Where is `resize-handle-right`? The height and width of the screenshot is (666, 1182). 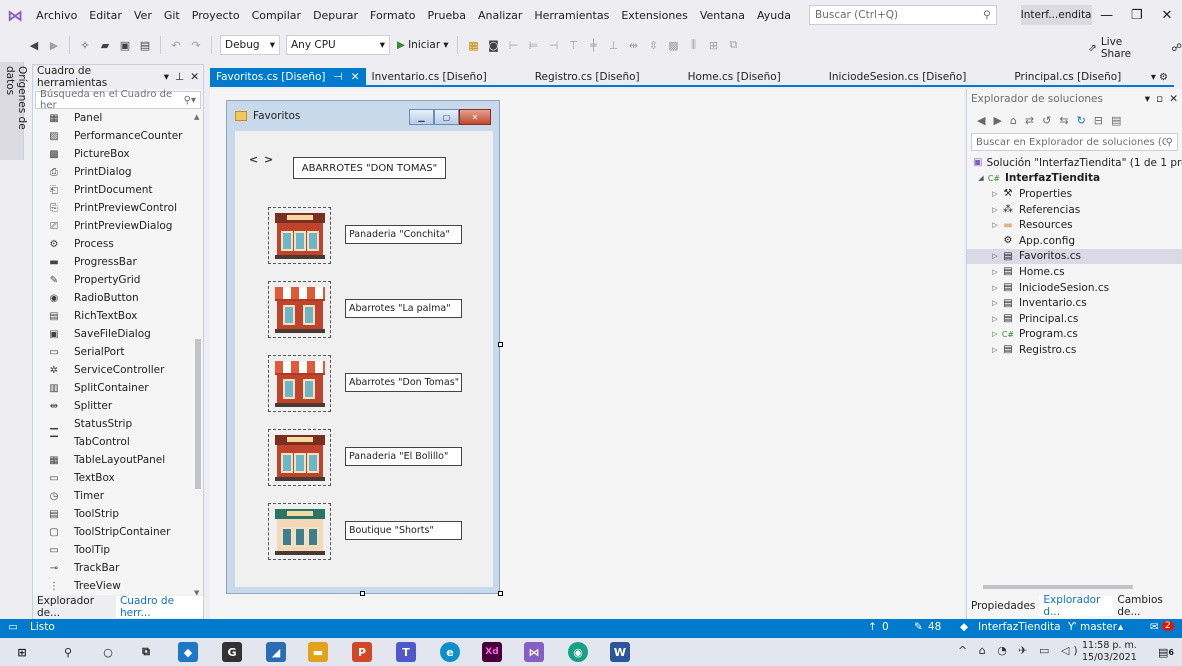 resize-handle-right is located at coordinates (500, 344).